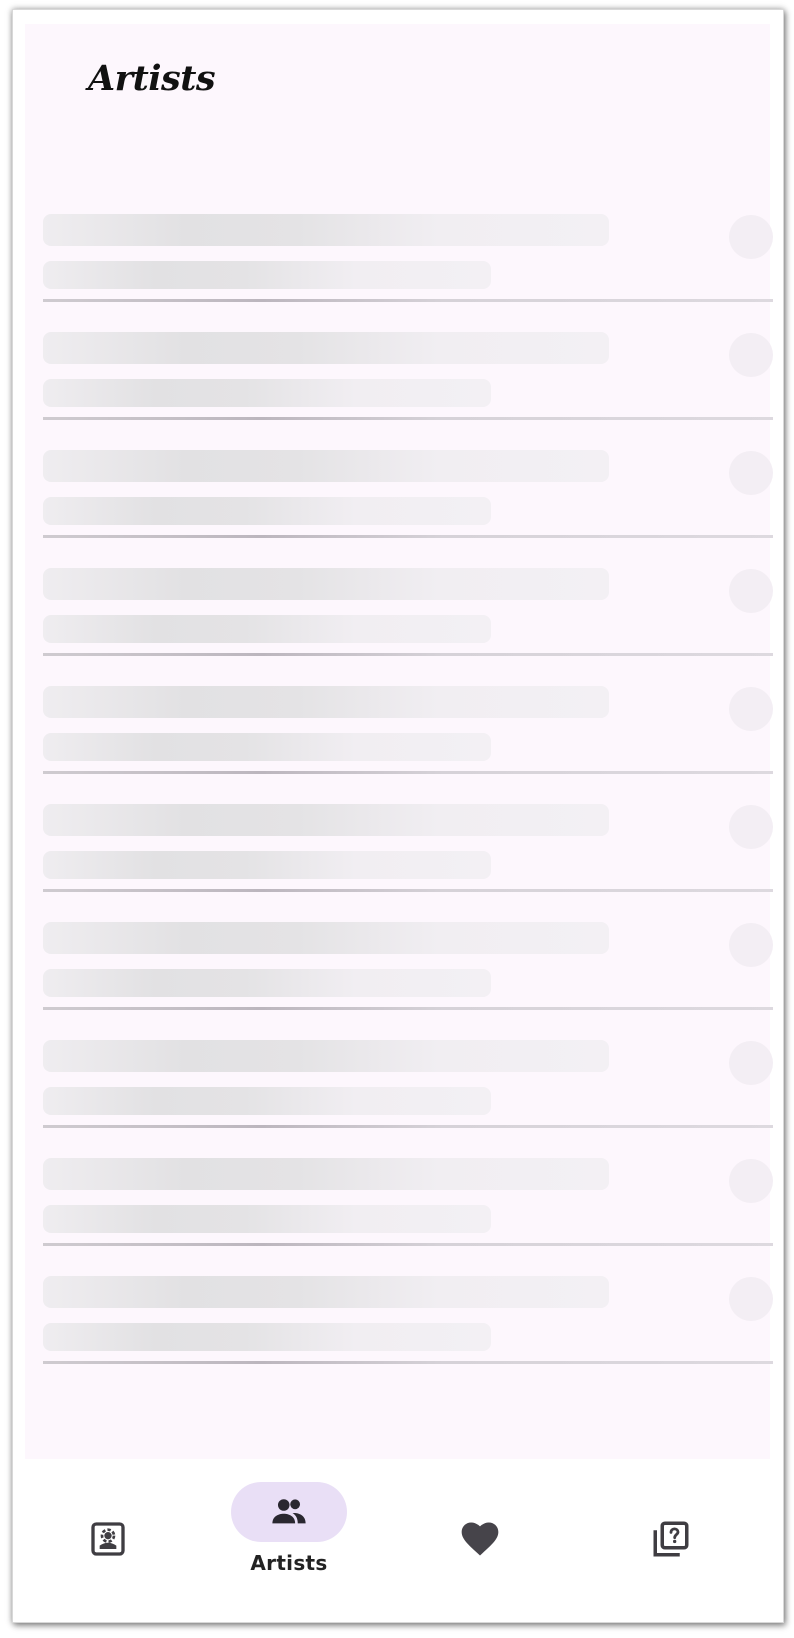 This screenshot has height=1638, width=794. I want to click on nav-item-artists: Artists, so click(289, 1540).